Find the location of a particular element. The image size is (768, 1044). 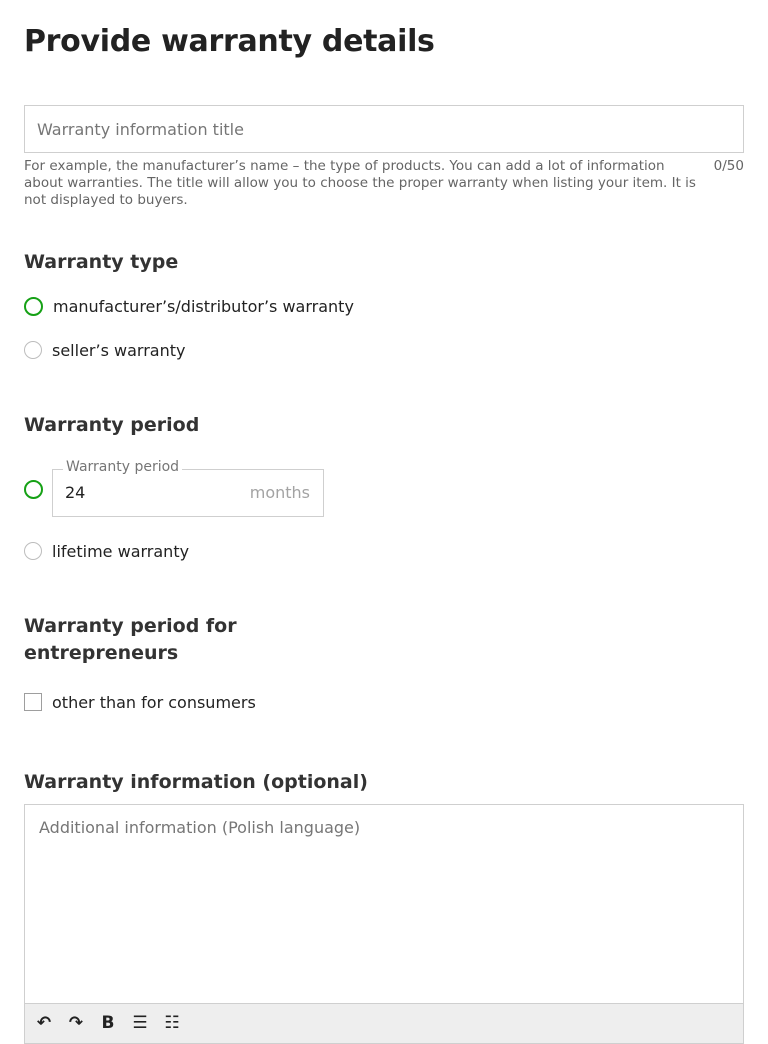

redo-icon: ↷ is located at coordinates (76, 1023).